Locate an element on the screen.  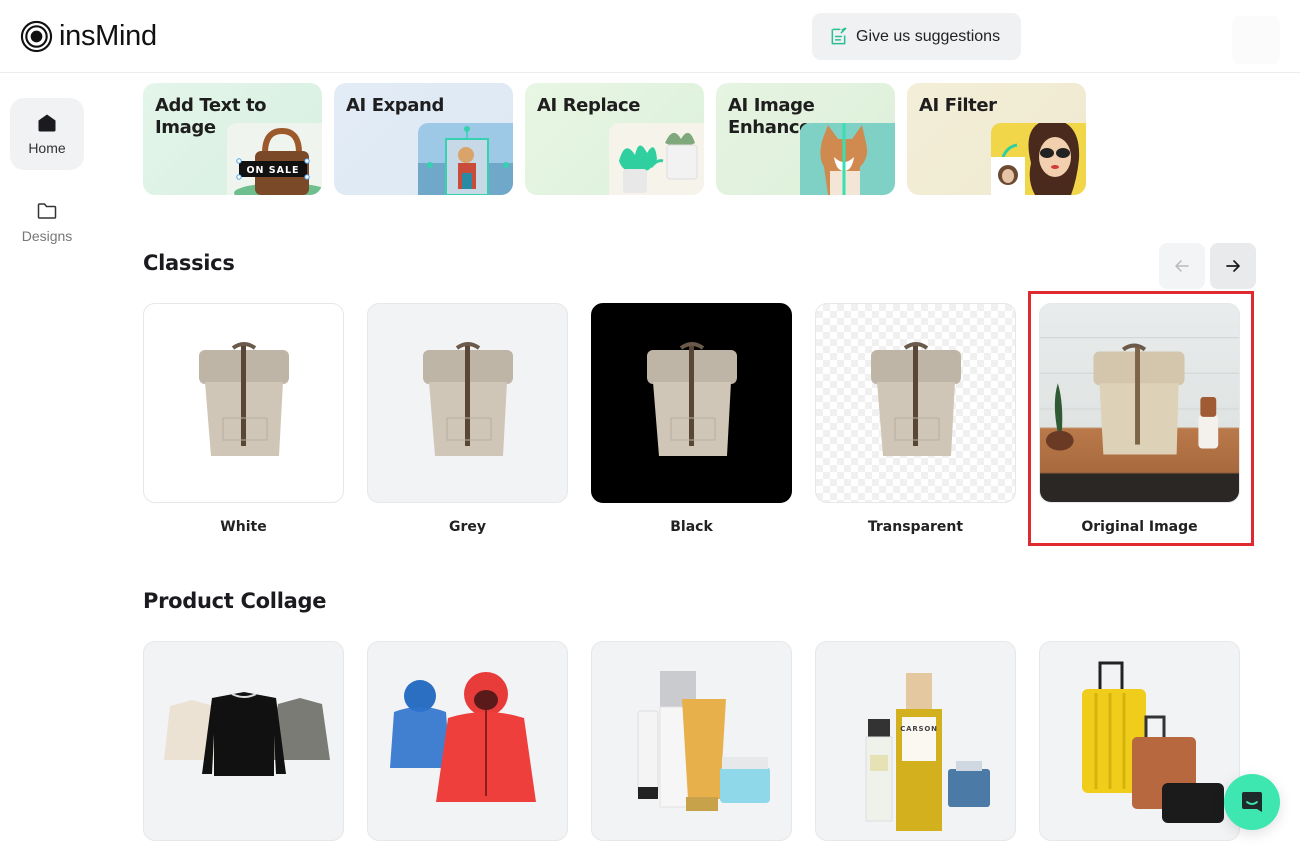
collage-template-perfumes: CARSON is located at coordinates (915, 741).